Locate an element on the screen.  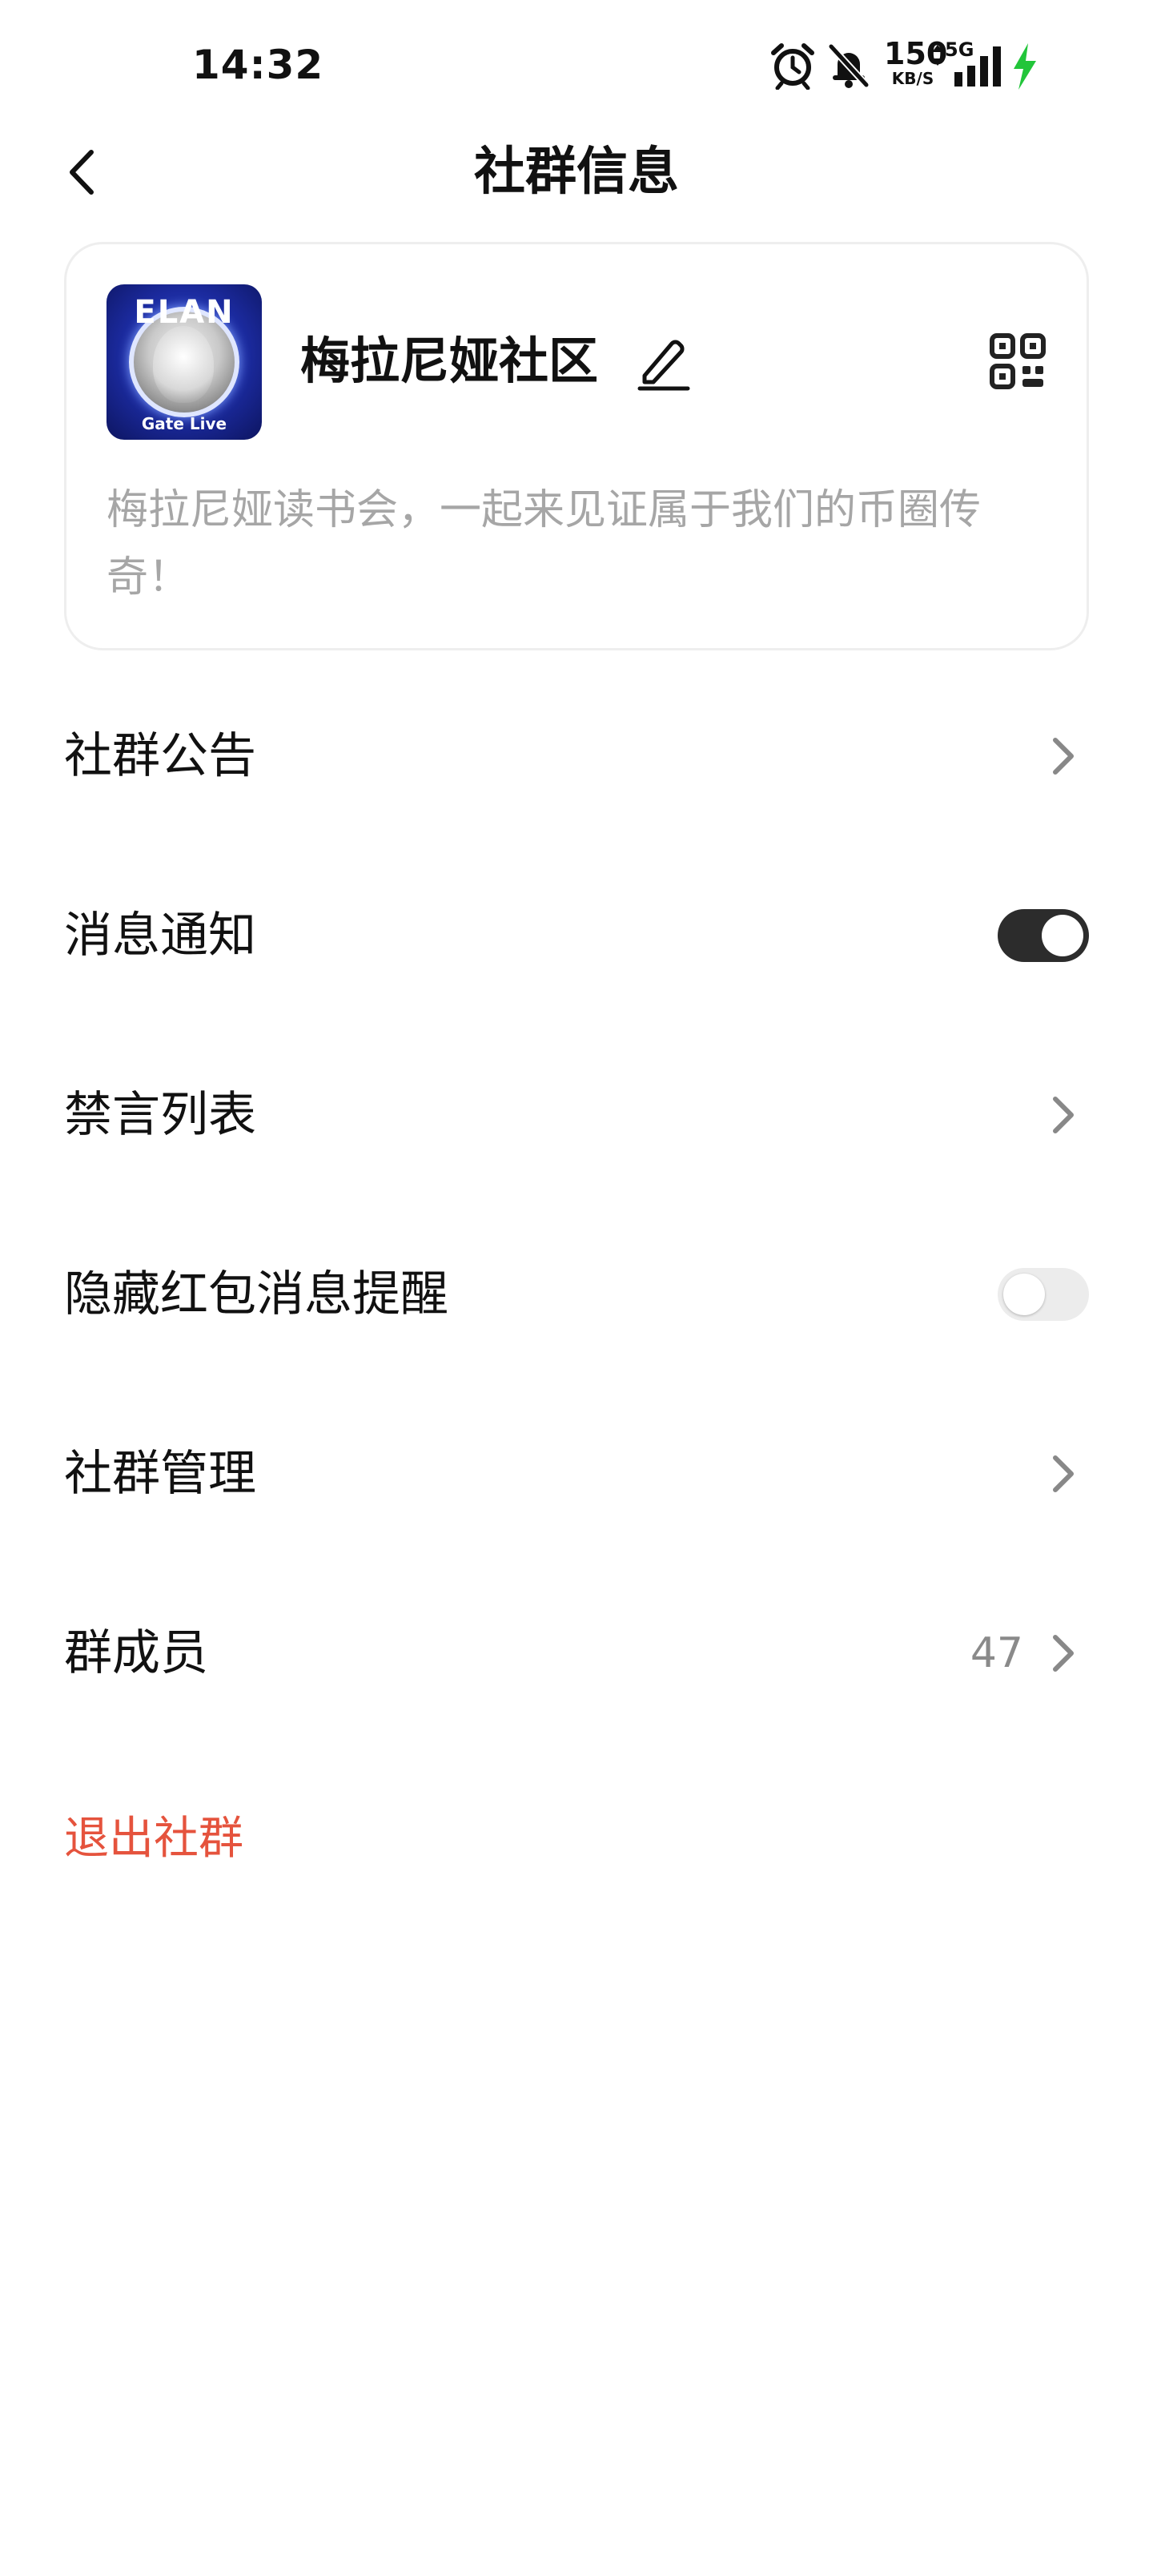
avatar-portrait is located at coordinates (184, 364).